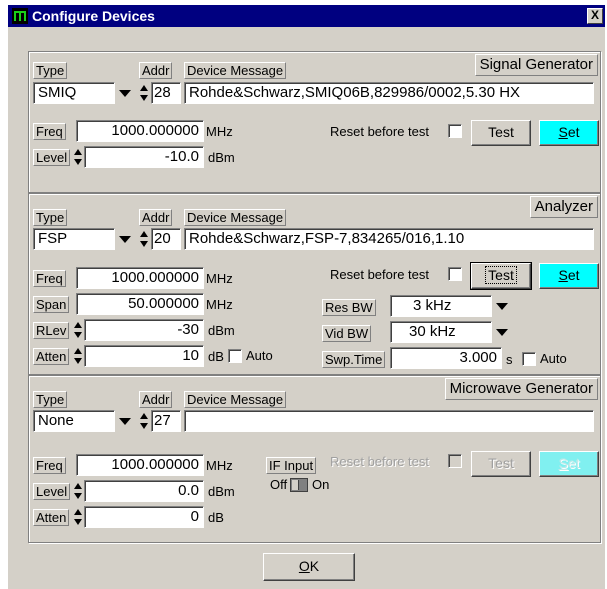 This screenshot has width=607, height=589. I want to click on an-swp-time-units: s, so click(509, 359).